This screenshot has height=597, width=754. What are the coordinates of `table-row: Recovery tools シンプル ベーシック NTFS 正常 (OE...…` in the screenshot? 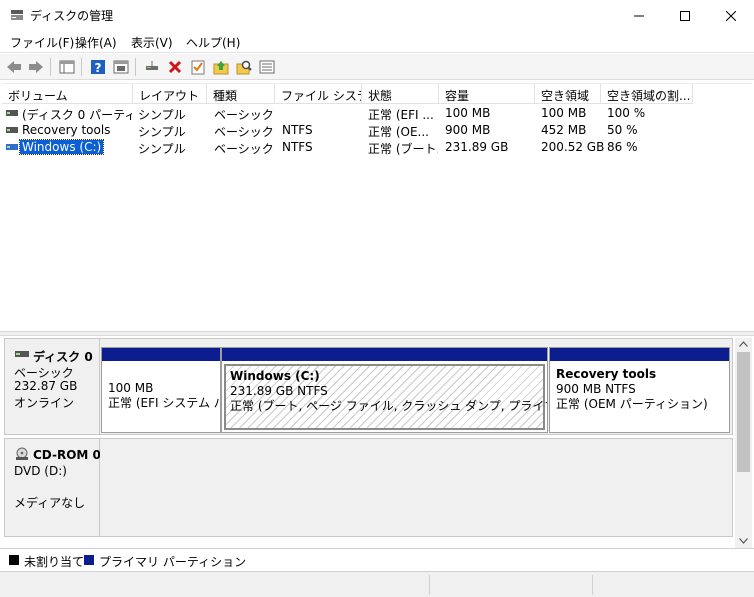 It's located at (377, 130).